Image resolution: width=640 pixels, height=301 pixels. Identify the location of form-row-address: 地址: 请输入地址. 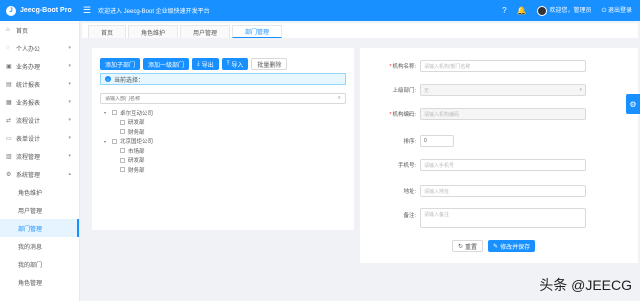
(499, 191).